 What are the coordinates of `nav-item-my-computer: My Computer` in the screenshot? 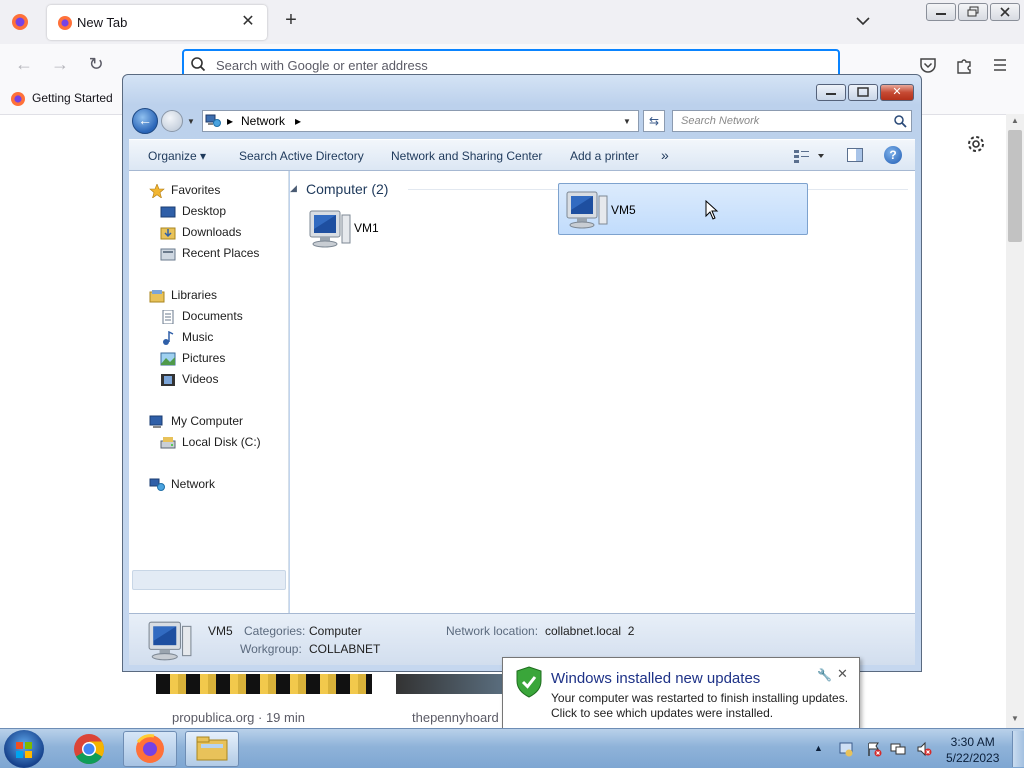 It's located at (196, 421).